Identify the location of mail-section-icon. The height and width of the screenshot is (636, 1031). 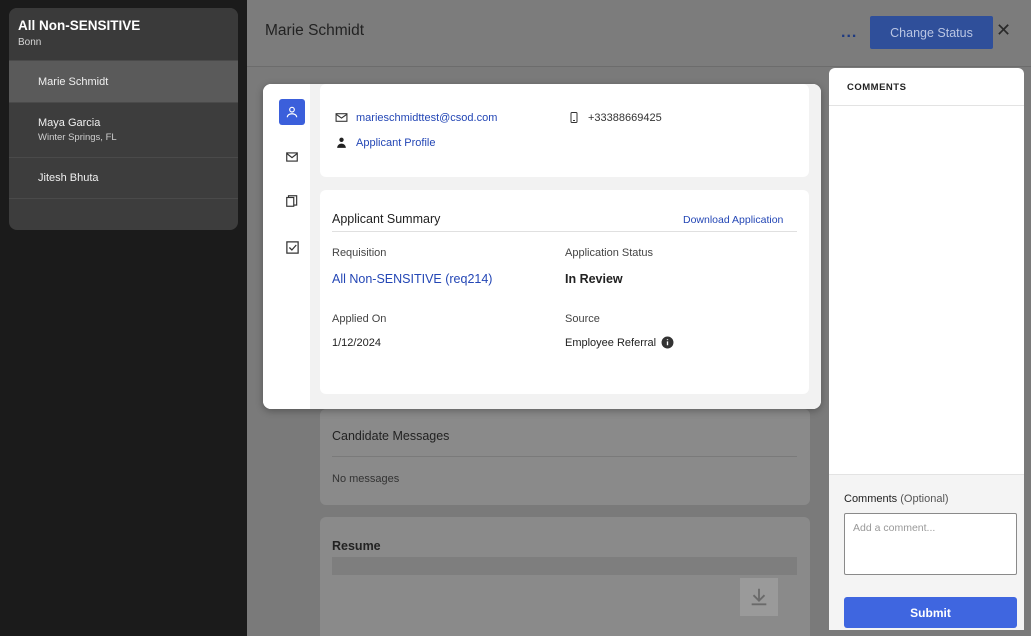
(292, 157).